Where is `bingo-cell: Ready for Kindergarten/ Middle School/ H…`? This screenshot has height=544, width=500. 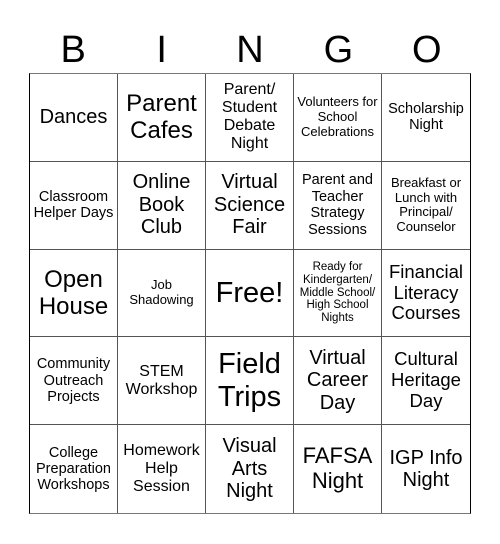
bingo-cell: Ready for Kindergarten/ Middle School/ H… is located at coordinates (338, 293).